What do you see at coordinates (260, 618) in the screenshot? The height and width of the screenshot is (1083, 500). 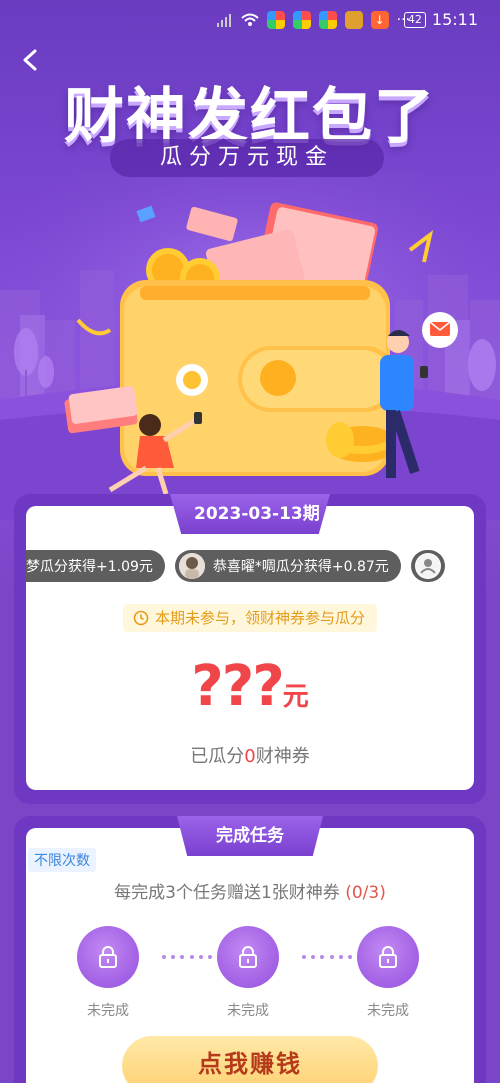 I see `notice-text: 本期未参与，领财神券参与瓜分` at bounding box center [260, 618].